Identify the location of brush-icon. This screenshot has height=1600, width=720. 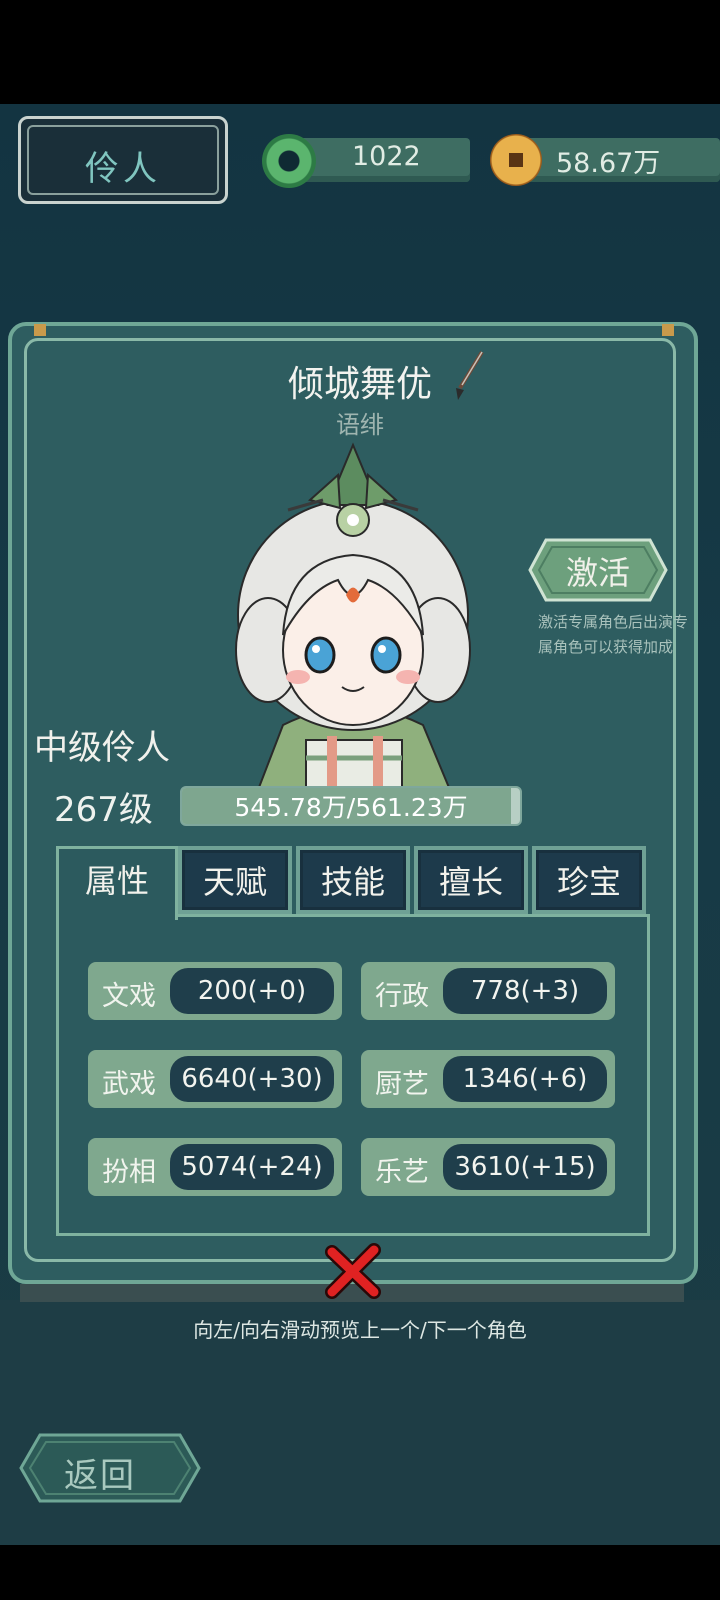
(470, 375).